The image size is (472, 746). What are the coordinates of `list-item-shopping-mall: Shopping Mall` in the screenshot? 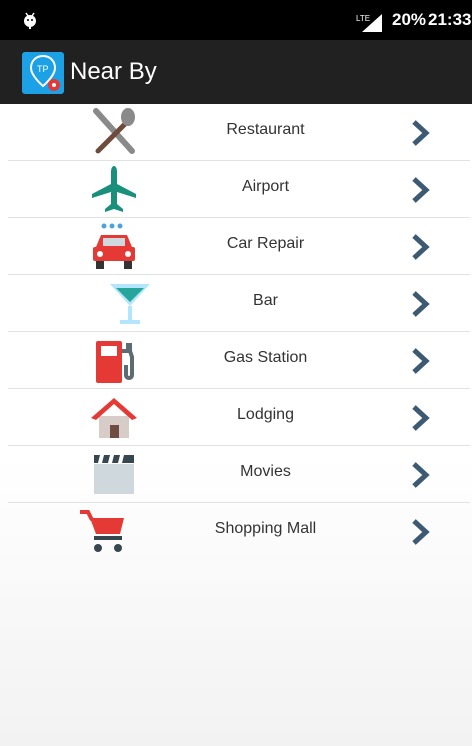 It's located at (239, 531).